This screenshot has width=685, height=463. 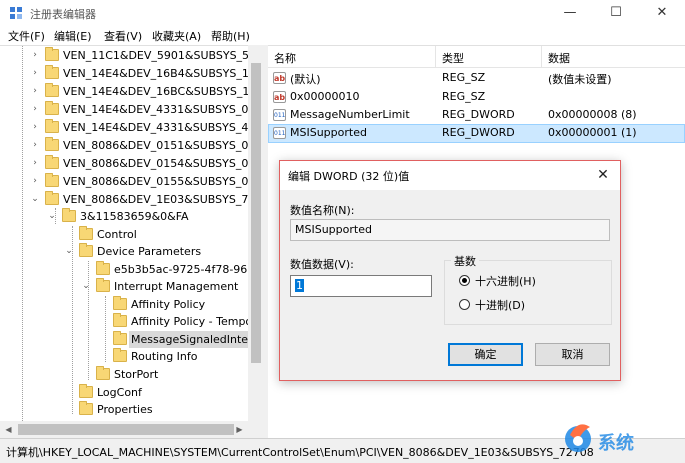 I want to click on tree-horizontal-scrollbar: ◀ ▶, so click(x=132, y=429).